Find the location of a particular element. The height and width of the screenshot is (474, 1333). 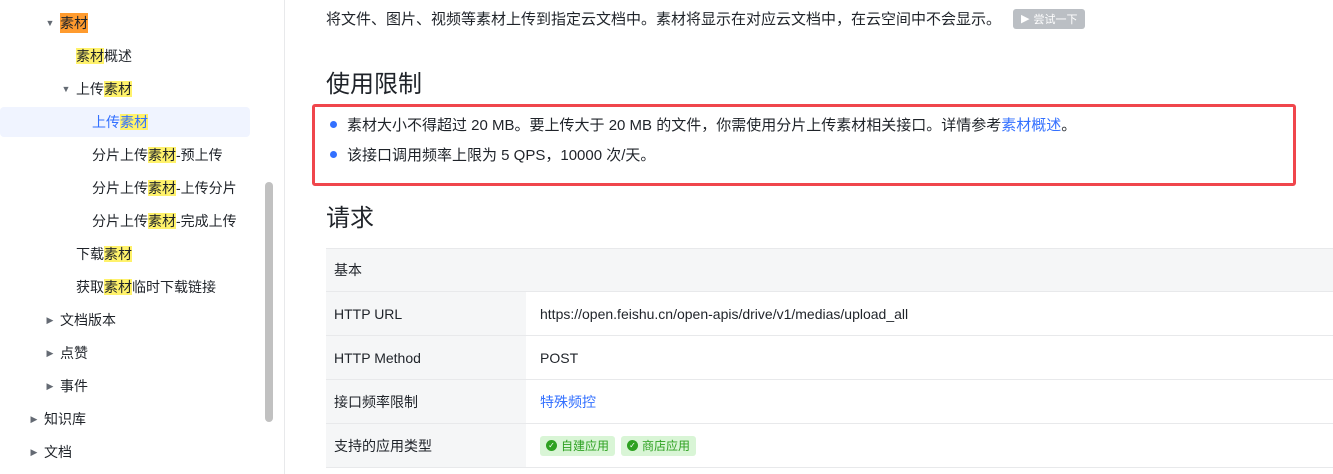

sidebar-item-label: 文档 is located at coordinates (58, 452).